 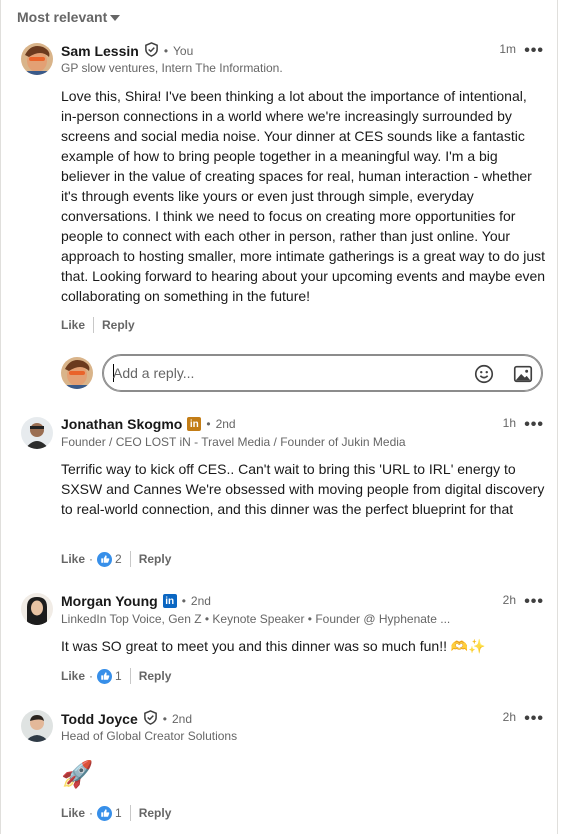 I want to click on sort-label: Most relevant, so click(x=62, y=17).